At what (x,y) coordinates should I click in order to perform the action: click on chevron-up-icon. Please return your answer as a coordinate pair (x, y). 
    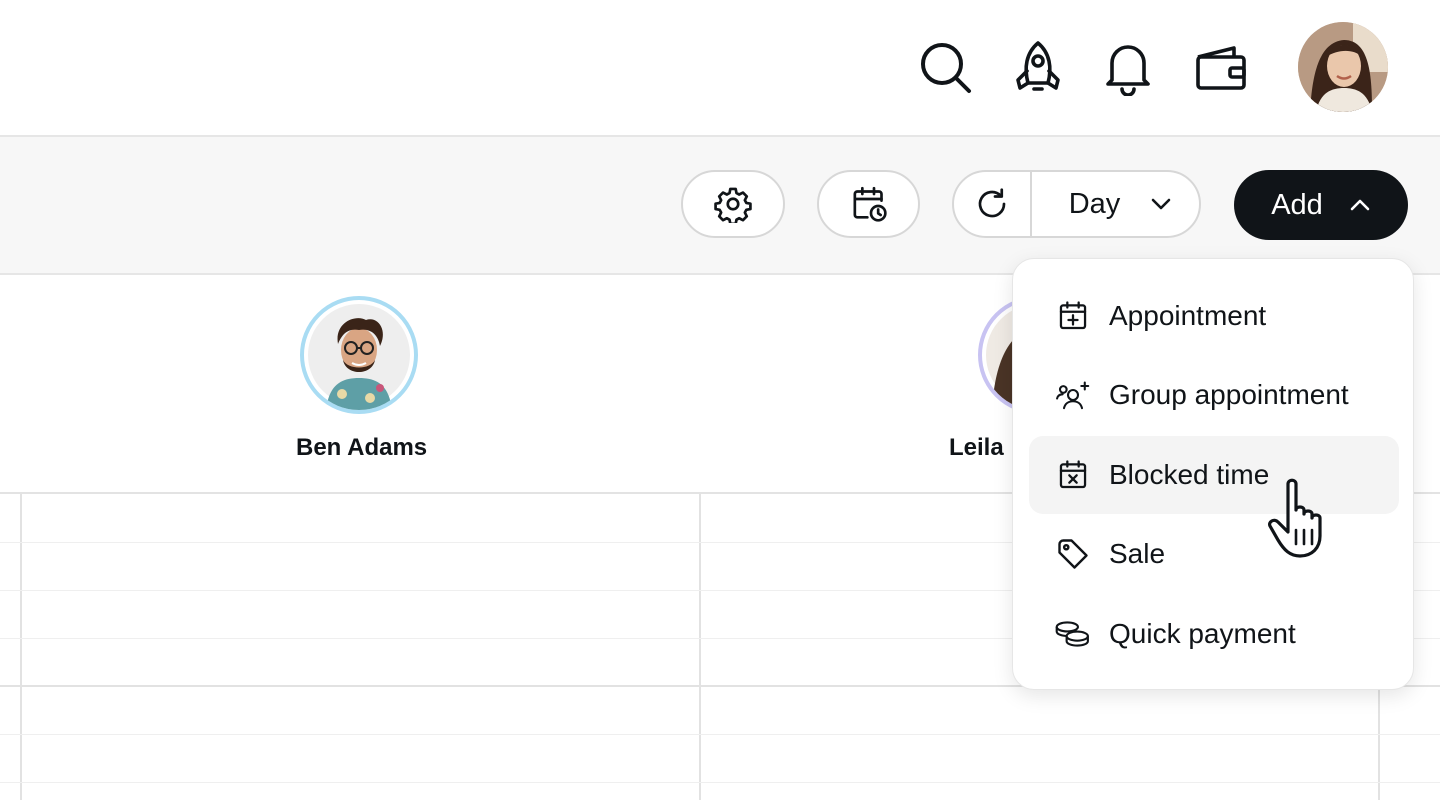
    Looking at the image, I should click on (1360, 205).